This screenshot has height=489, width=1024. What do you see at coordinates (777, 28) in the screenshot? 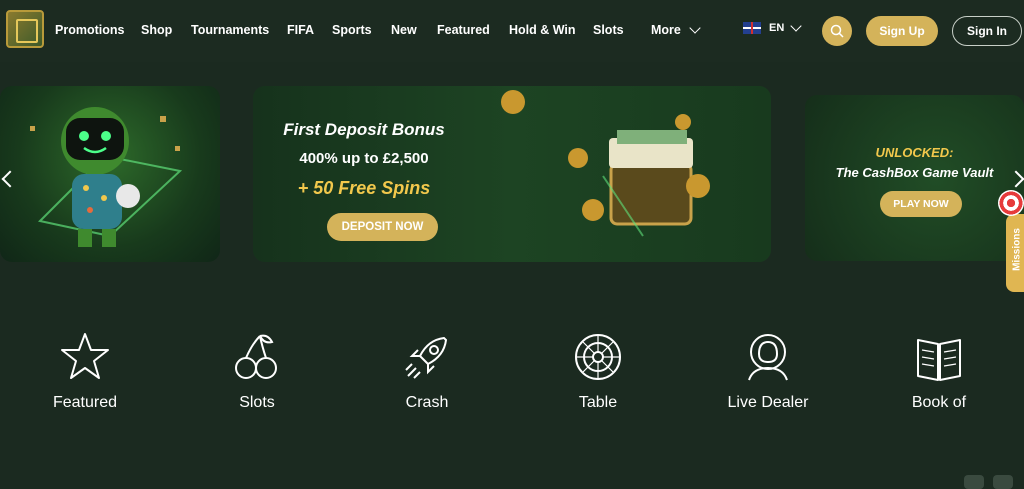
I see `language-code: EN` at bounding box center [777, 28].